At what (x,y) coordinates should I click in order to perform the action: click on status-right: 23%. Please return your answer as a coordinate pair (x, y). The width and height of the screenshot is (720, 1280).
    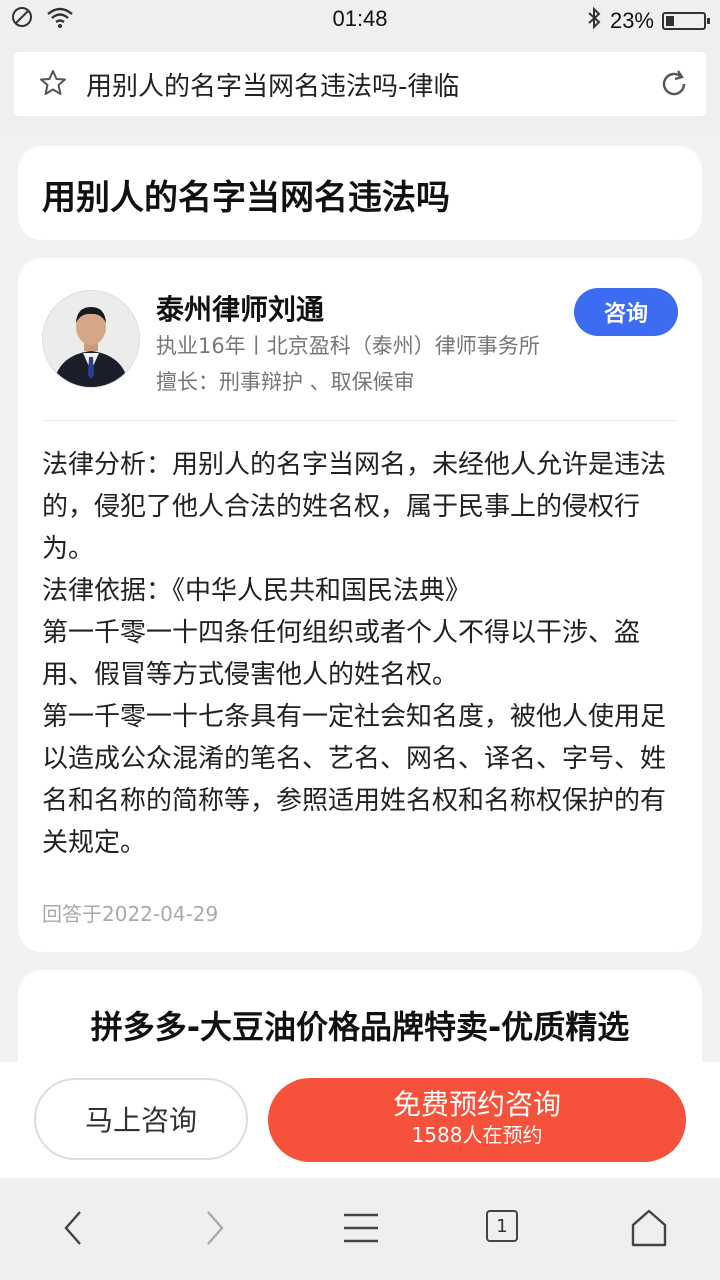
    Looking at the image, I should click on (648, 21).